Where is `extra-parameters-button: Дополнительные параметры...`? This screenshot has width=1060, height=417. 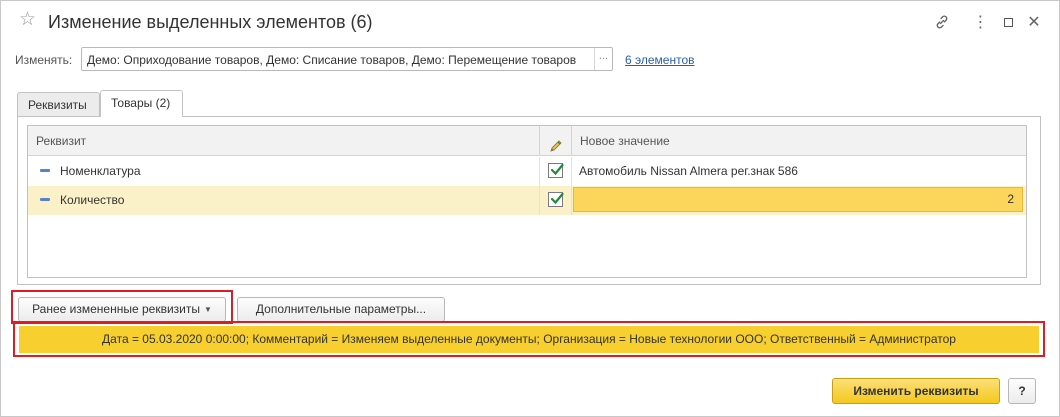 extra-parameters-button: Дополнительные параметры... is located at coordinates (341, 309).